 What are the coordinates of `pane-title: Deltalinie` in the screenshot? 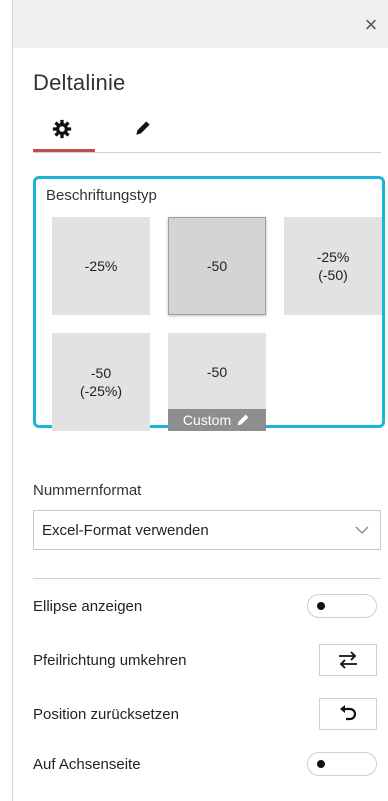 It's located at (79, 82).